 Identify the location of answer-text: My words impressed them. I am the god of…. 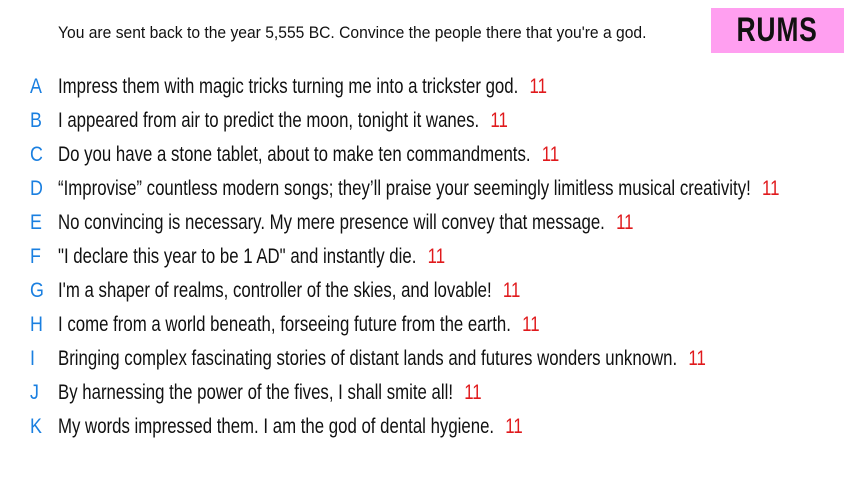
(276, 426).